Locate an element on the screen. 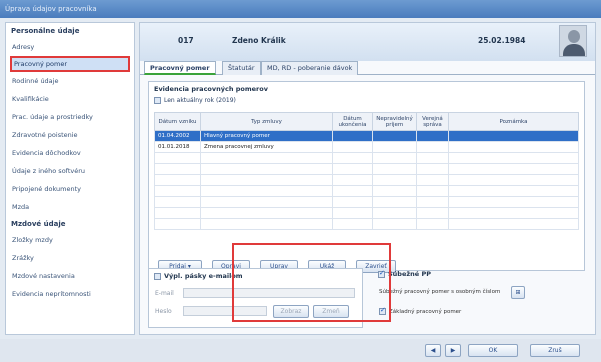 This screenshot has width=601, height=362. column-header: Nepravidelný príjem is located at coordinates (394, 121).